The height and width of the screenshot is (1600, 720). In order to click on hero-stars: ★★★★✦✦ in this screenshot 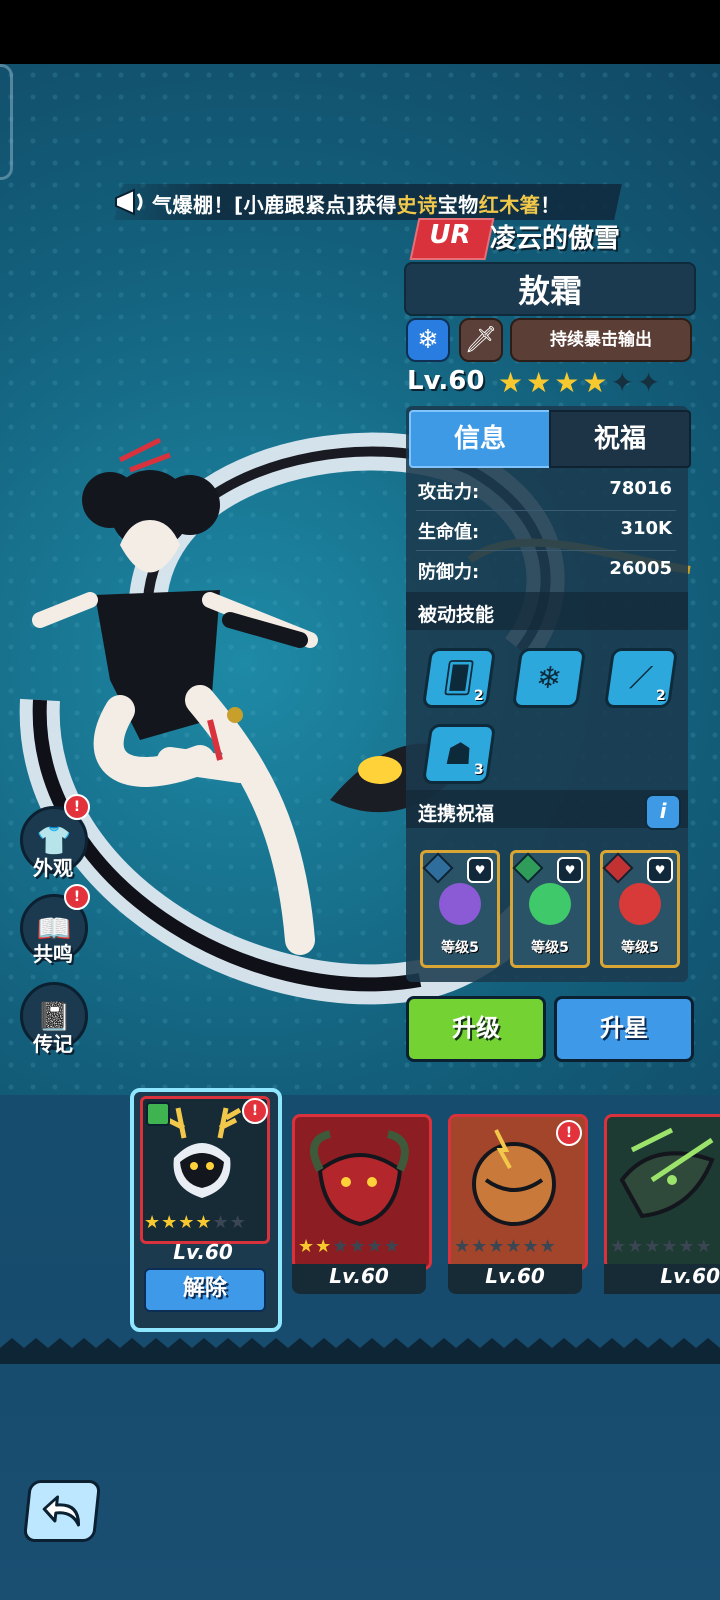, I will do `click(580, 382)`.